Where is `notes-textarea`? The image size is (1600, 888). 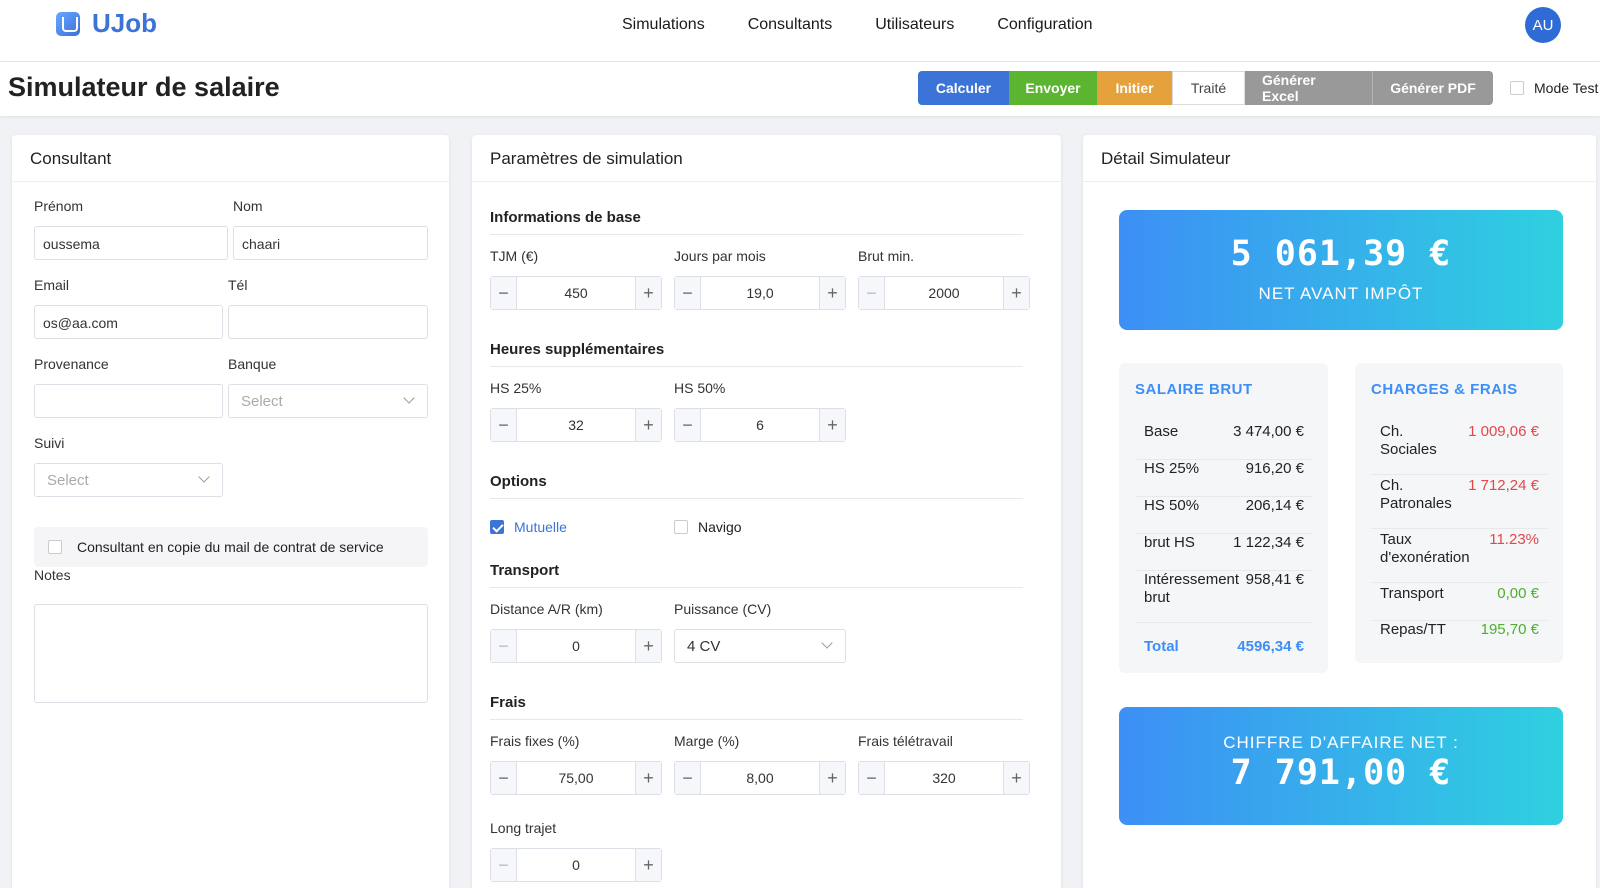
notes-textarea is located at coordinates (231, 653).